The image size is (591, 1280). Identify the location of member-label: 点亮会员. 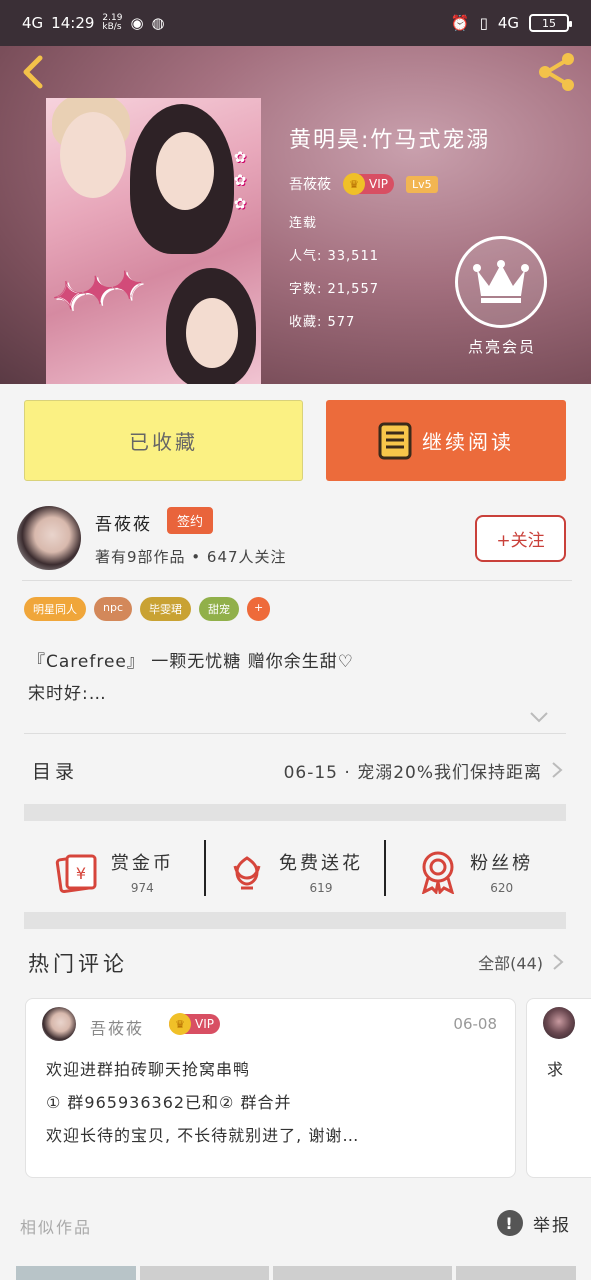
(501, 347).